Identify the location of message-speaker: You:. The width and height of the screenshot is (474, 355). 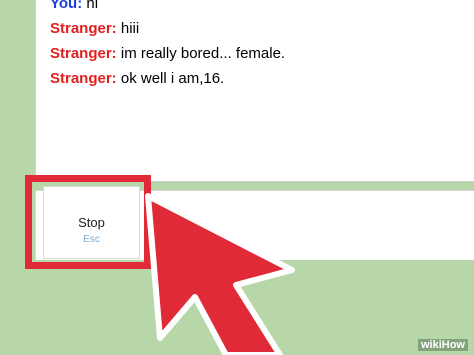
(66, 6).